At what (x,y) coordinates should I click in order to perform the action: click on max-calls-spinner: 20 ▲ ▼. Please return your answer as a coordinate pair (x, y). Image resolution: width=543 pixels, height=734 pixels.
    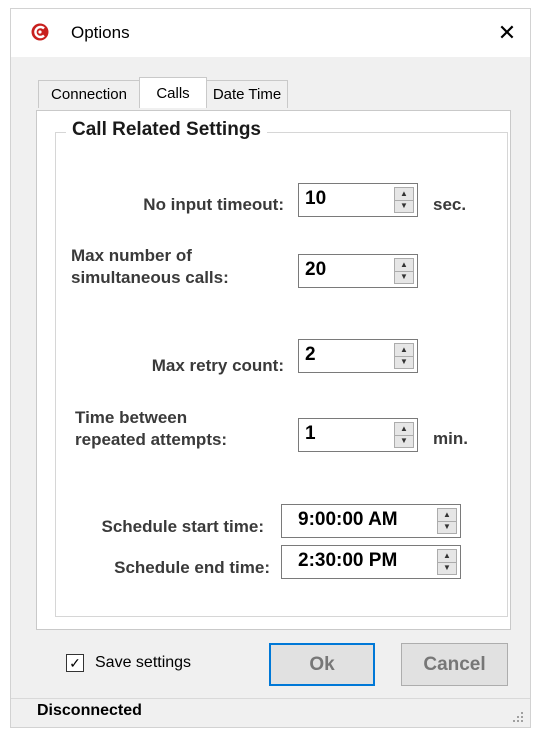
    Looking at the image, I should click on (358, 271).